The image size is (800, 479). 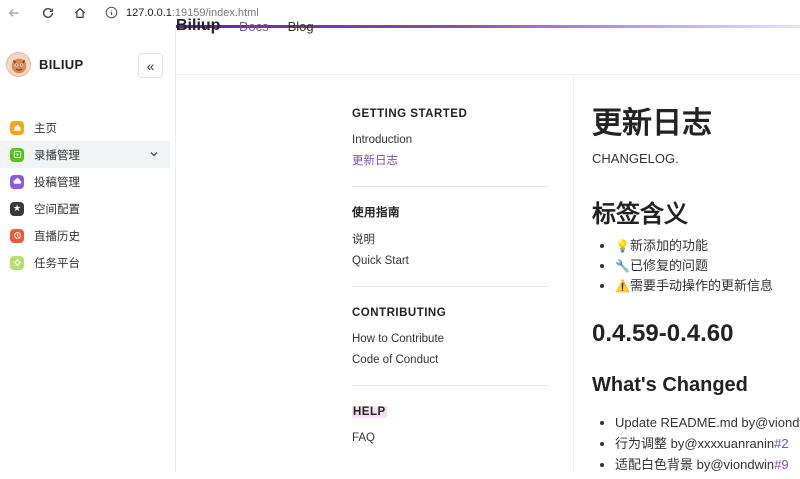 What do you see at coordinates (85, 235) in the screenshot?
I see `menu-item-live-history: 直播历史` at bounding box center [85, 235].